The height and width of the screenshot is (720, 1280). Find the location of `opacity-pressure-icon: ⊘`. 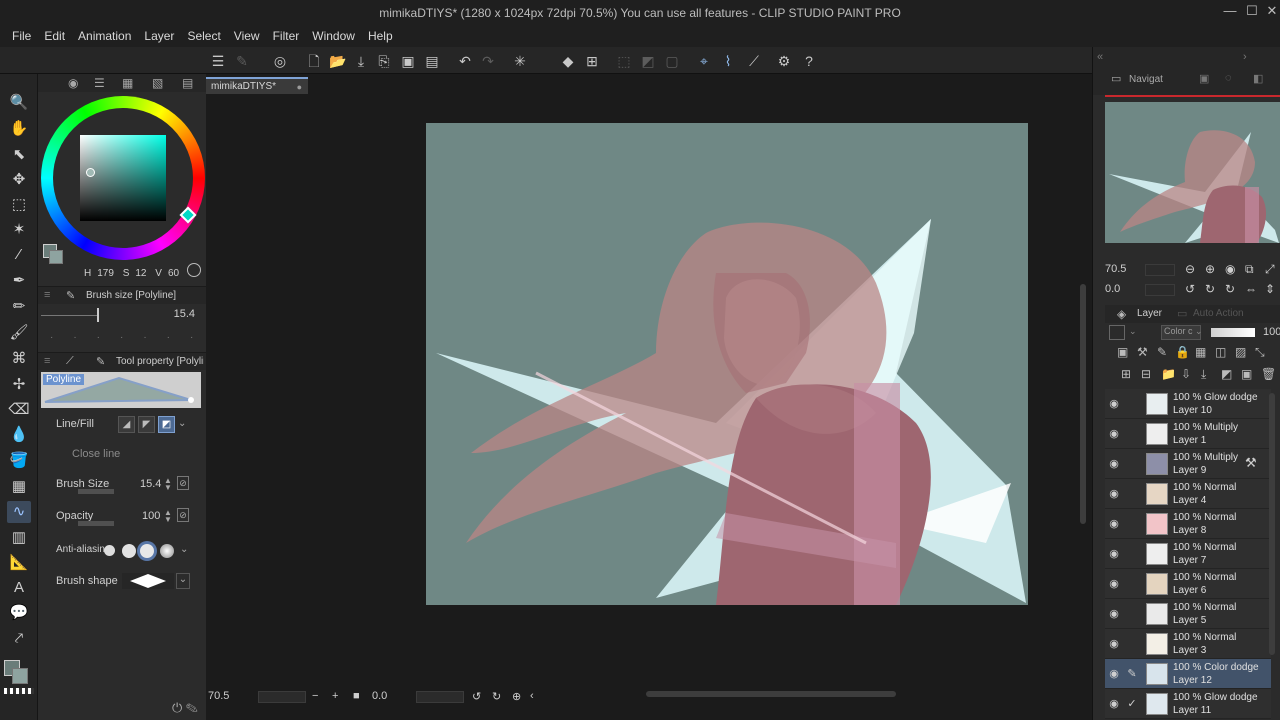

opacity-pressure-icon: ⊘ is located at coordinates (183, 515).